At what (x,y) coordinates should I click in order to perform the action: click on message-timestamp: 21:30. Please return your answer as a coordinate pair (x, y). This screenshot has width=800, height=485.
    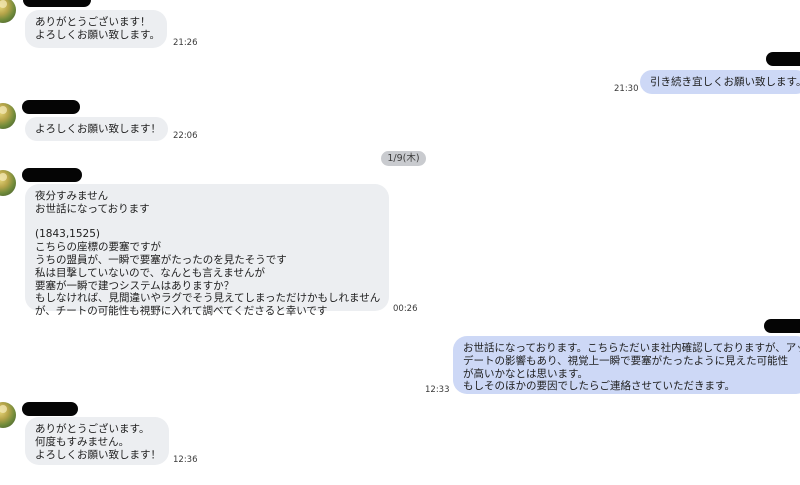
    Looking at the image, I should click on (626, 89).